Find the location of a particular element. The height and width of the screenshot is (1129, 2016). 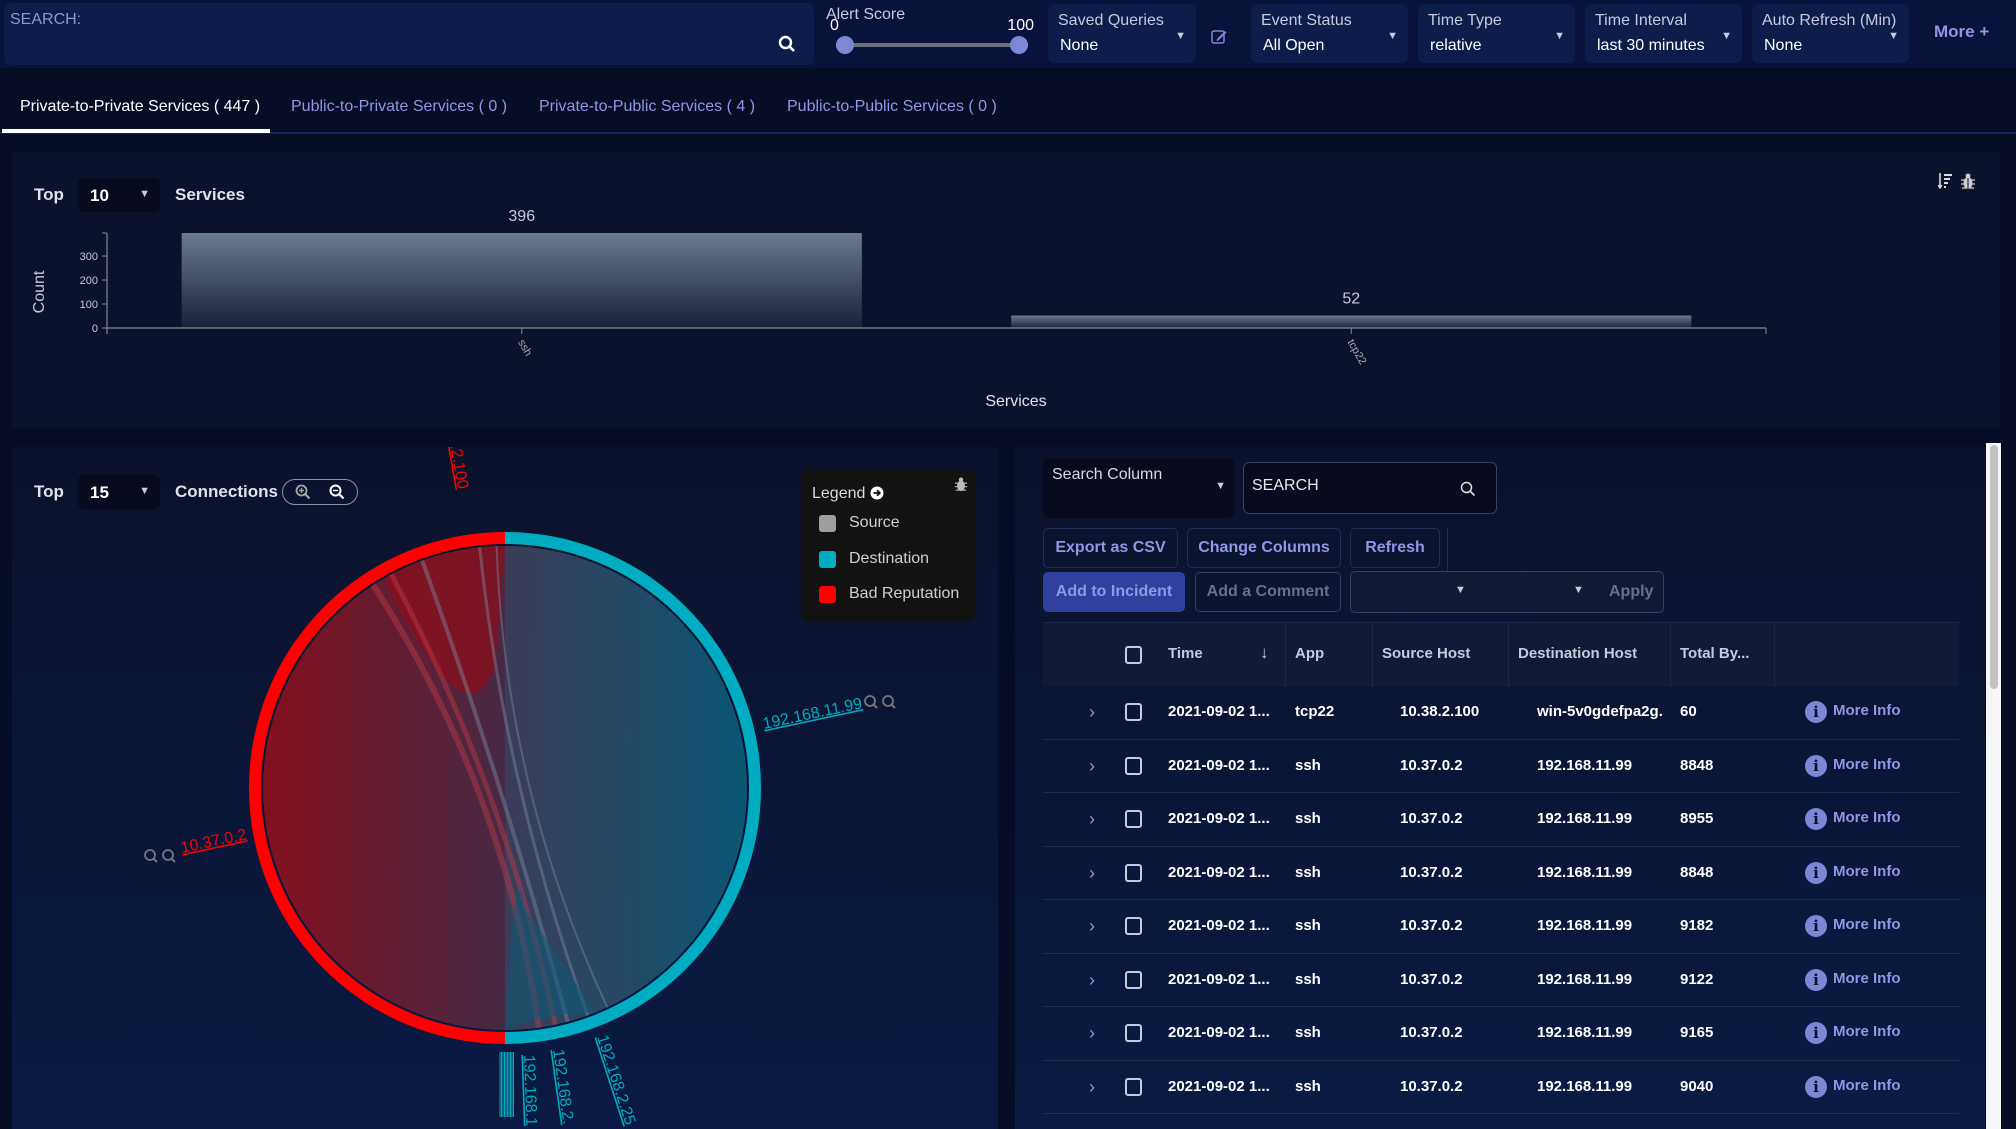

table-search-input is located at coordinates (1352, 486).